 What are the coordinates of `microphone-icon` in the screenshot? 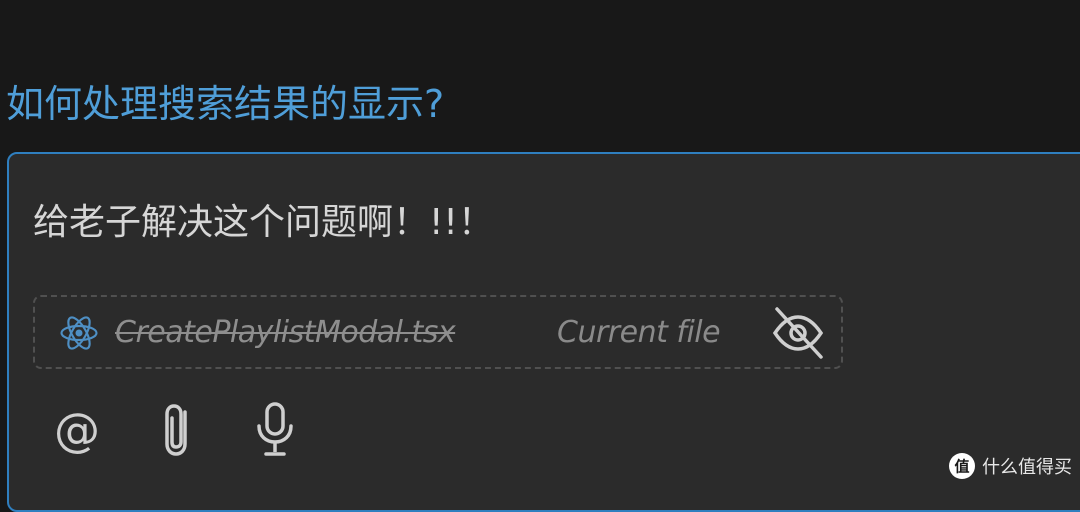 It's located at (275, 429).